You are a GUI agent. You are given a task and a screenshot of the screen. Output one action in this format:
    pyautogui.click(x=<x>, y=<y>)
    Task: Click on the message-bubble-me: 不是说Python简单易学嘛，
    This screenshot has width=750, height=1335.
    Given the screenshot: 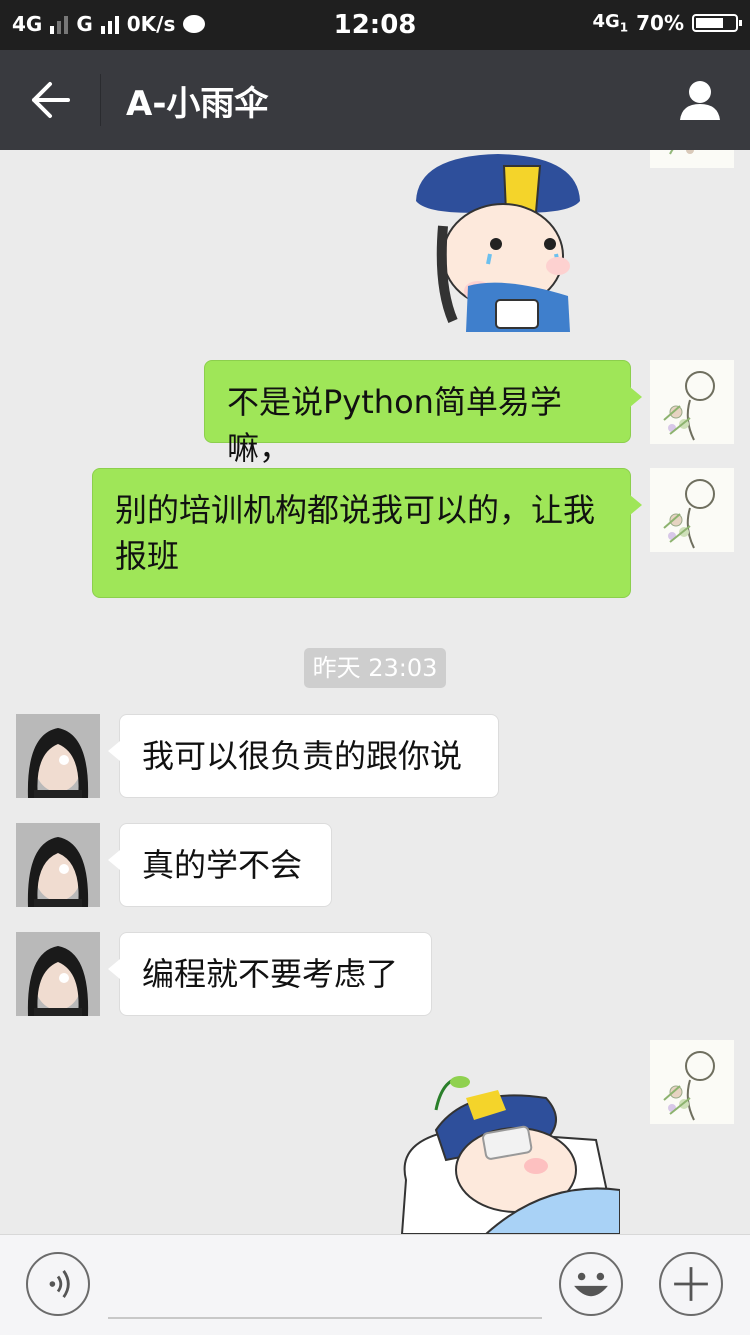 What is the action you would take?
    pyautogui.click(x=423, y=413)
    